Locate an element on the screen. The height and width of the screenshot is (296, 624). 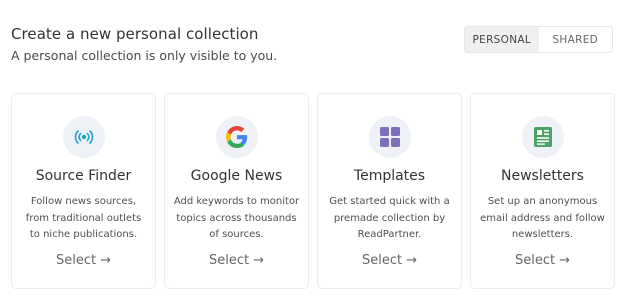
card-title: Newsletters is located at coordinates (542, 176).